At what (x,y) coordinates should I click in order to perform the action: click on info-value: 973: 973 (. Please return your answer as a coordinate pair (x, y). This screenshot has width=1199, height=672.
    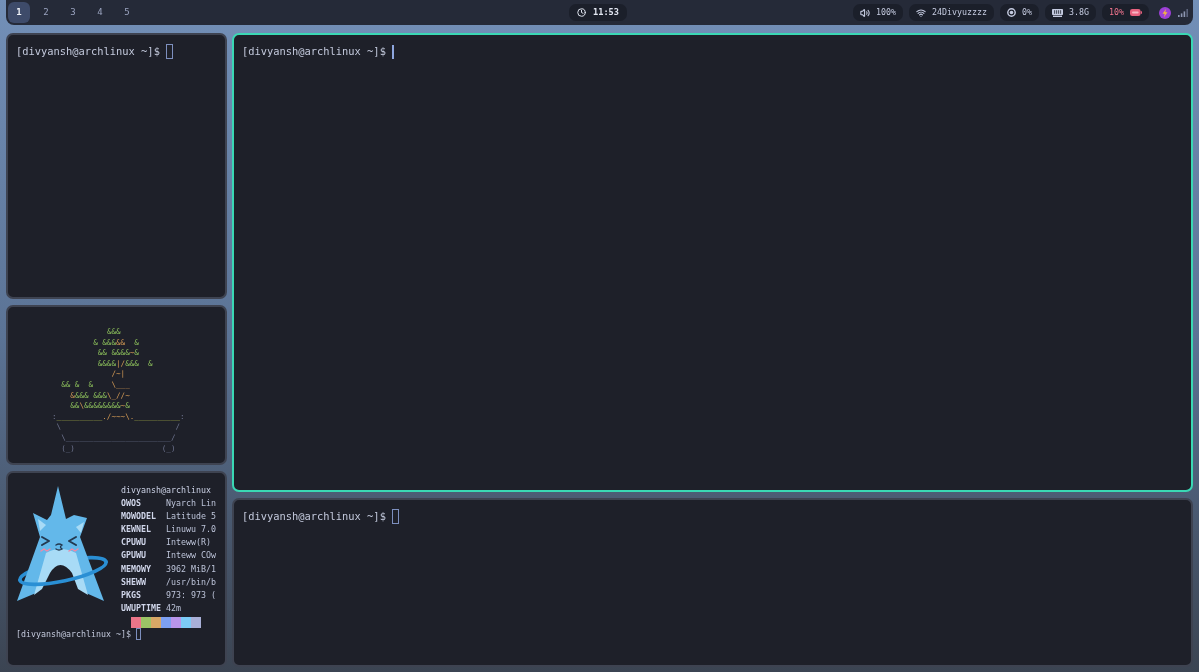
    Looking at the image, I should click on (191, 595).